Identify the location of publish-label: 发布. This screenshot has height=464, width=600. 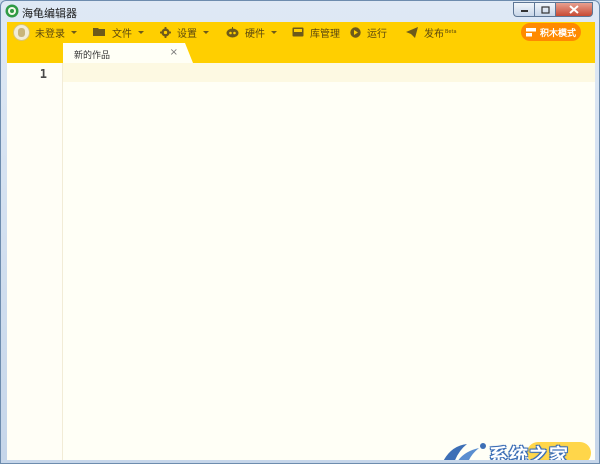
(434, 34).